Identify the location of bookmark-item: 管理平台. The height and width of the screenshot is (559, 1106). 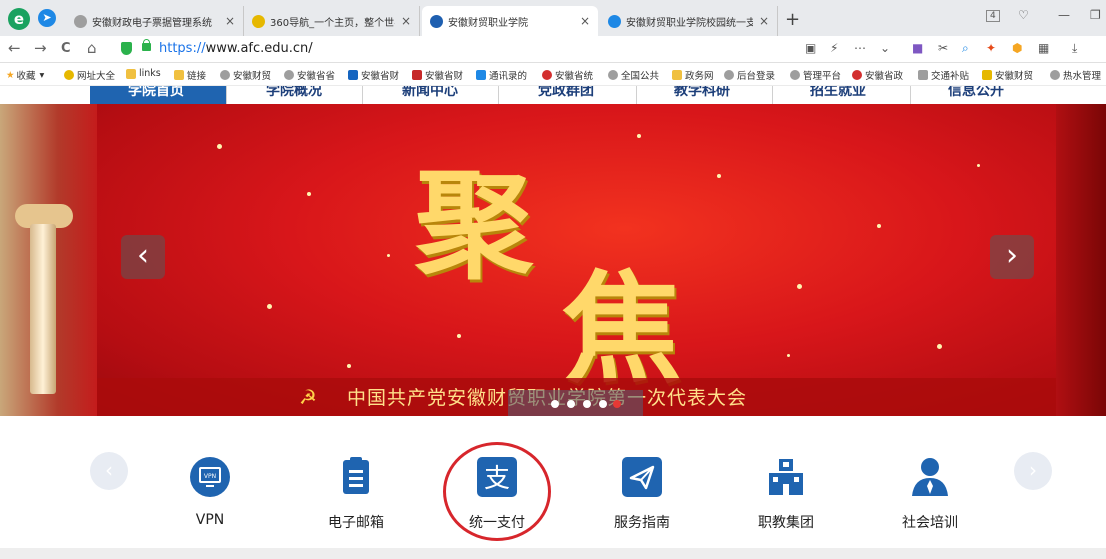
(815, 75).